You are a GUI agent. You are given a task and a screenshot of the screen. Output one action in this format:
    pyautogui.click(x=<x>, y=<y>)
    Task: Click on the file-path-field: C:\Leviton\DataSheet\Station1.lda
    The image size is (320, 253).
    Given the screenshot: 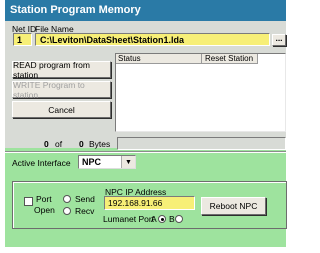 What is the action you would take?
    pyautogui.click(x=152, y=39)
    